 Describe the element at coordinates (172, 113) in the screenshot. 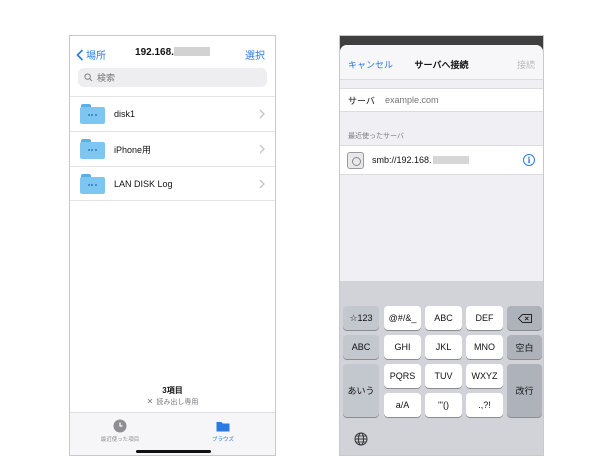

I see `folder-row-disk1: disk1` at that location.